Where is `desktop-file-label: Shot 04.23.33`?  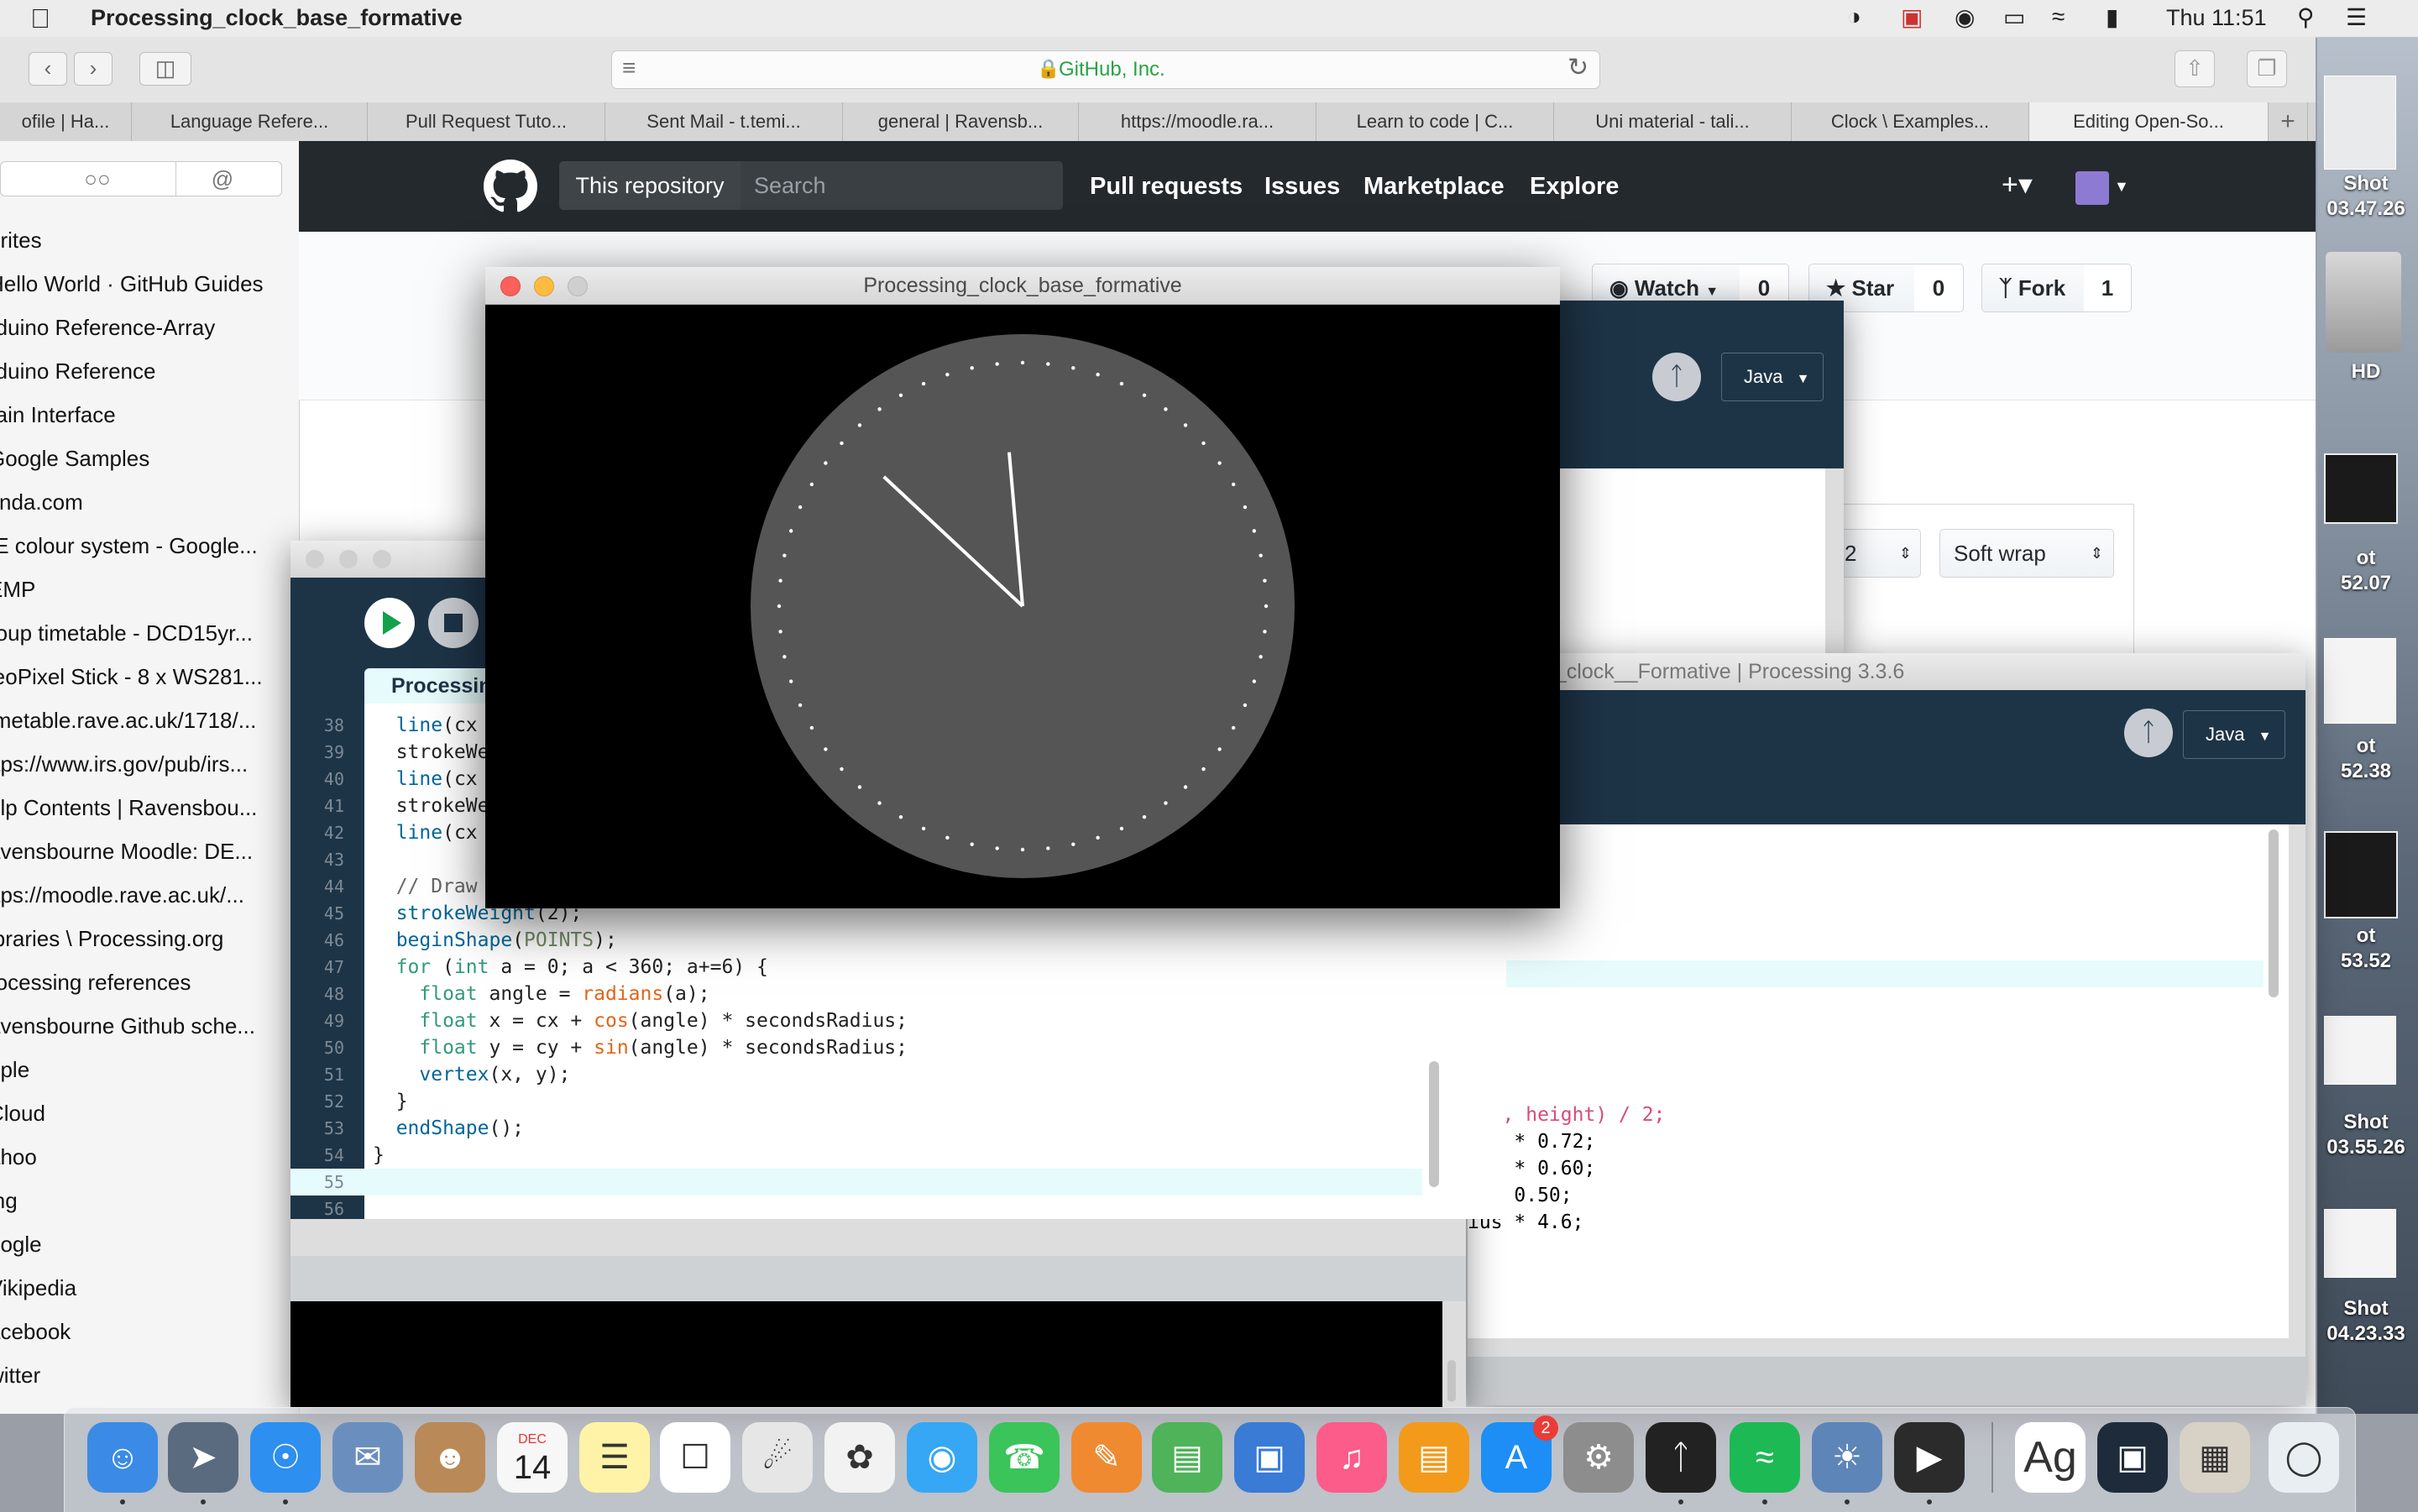 desktop-file-label: Shot 04.23.33 is located at coordinates (2366, 1321).